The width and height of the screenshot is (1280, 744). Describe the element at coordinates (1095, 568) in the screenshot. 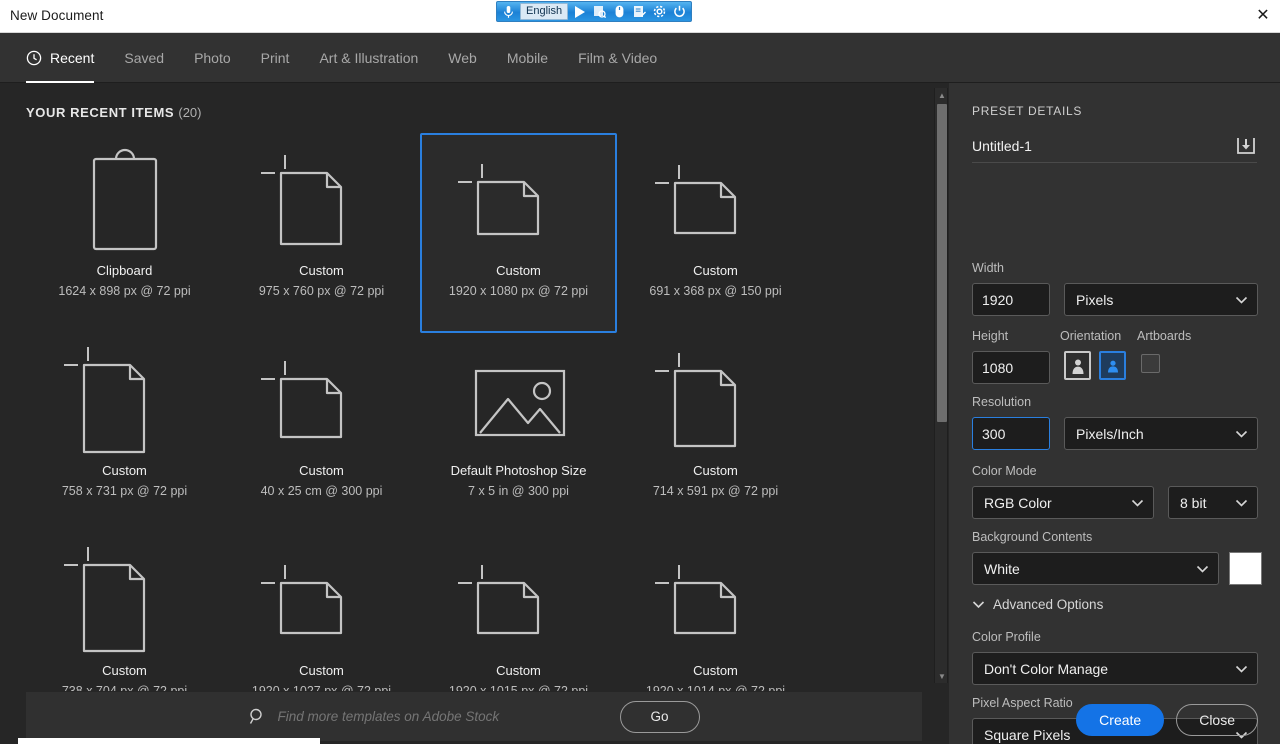

I see `background-contents-select: White` at that location.